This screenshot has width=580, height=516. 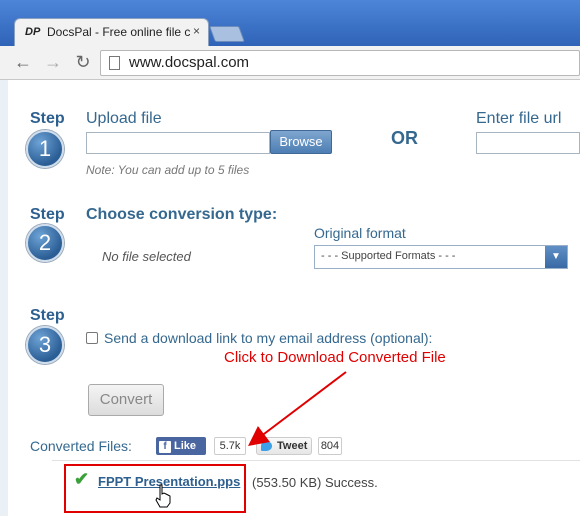 What do you see at coordinates (189, 62) in the screenshot?
I see `url-text: www.docspal.com` at bounding box center [189, 62].